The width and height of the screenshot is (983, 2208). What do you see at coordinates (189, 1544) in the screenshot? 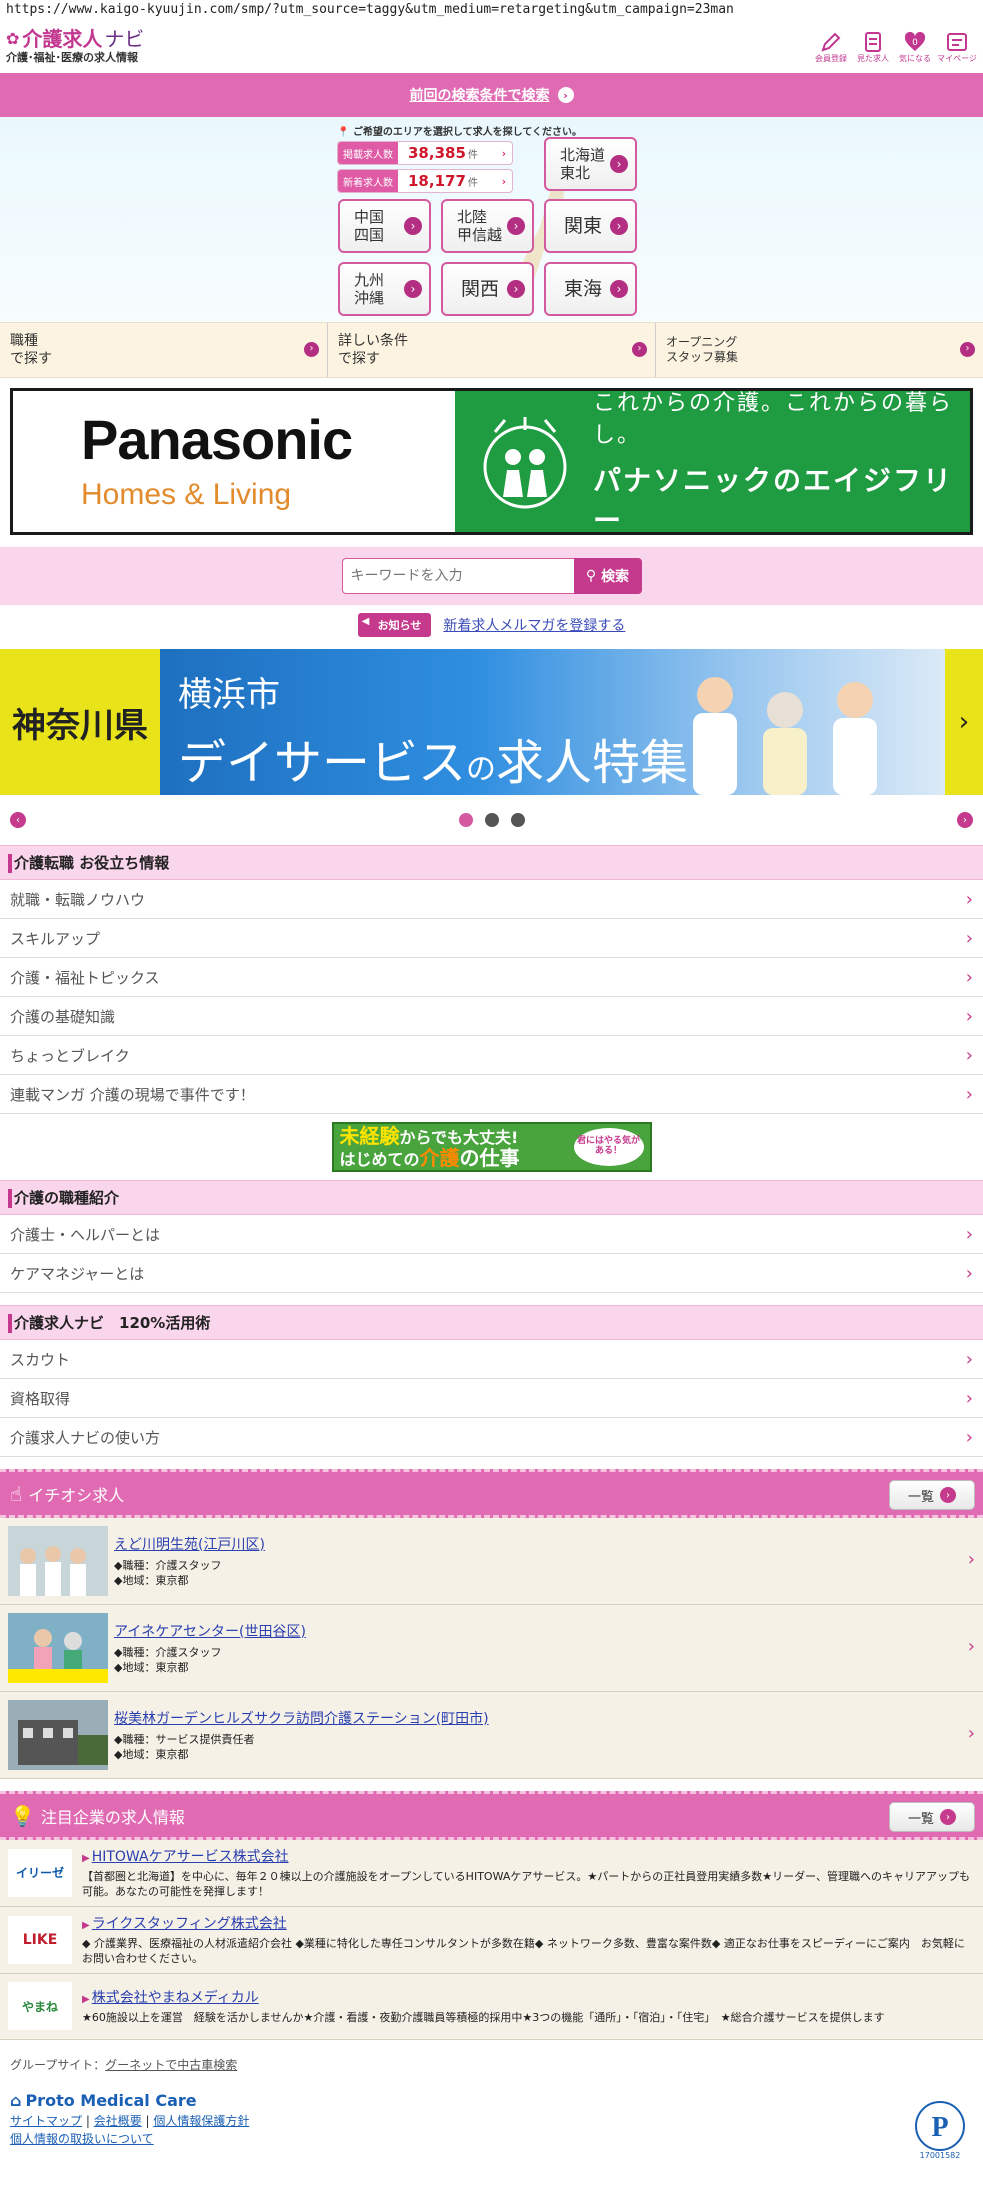
I see `job-title-link: えど川明生苑(江戸川区)` at bounding box center [189, 1544].